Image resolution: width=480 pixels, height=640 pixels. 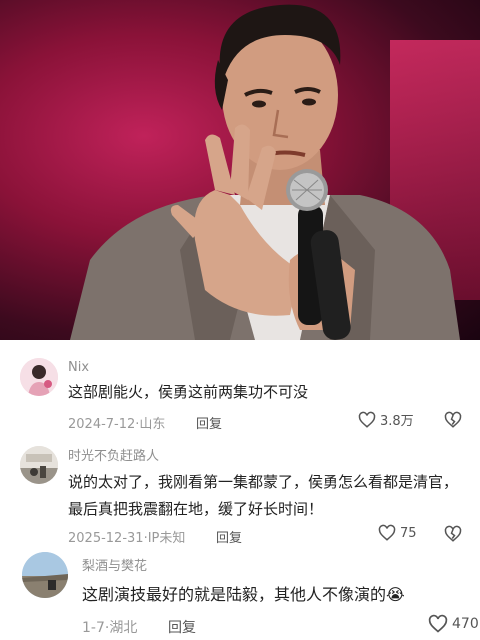 I want to click on comment-item: 梨酒与樊花 这剧演技最好的就是陆毅，其他人不像演的😭 1-7·湖北 回复 470, so click(x=240, y=593).